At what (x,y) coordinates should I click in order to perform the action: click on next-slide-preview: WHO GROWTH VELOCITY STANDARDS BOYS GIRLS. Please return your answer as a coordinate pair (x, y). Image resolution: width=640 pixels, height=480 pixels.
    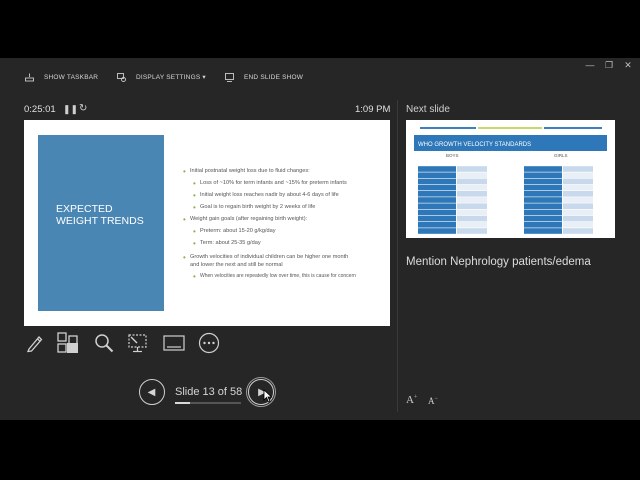
    Looking at the image, I should click on (510, 180).